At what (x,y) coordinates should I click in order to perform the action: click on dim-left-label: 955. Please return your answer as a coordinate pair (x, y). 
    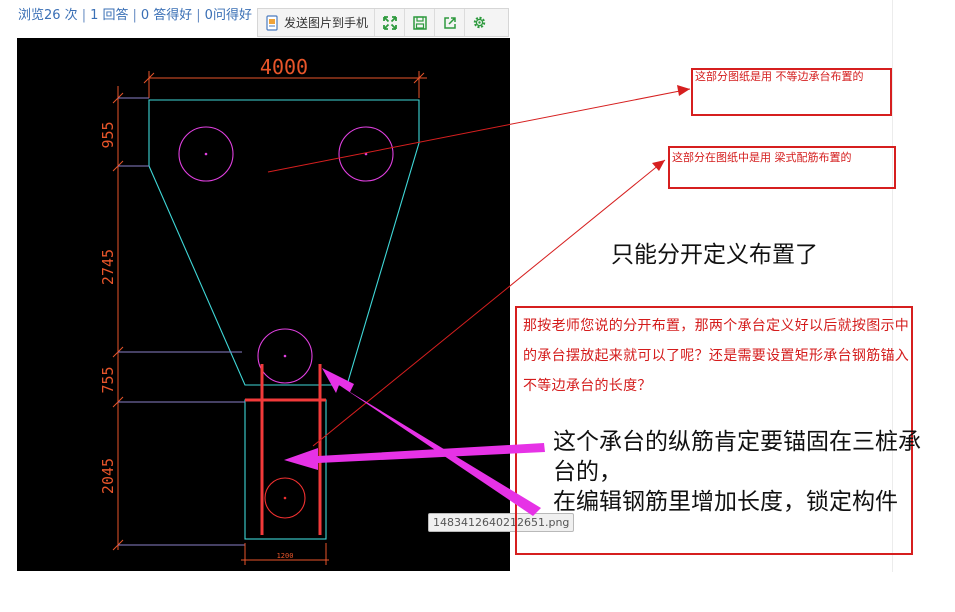
    Looking at the image, I should click on (108, 134).